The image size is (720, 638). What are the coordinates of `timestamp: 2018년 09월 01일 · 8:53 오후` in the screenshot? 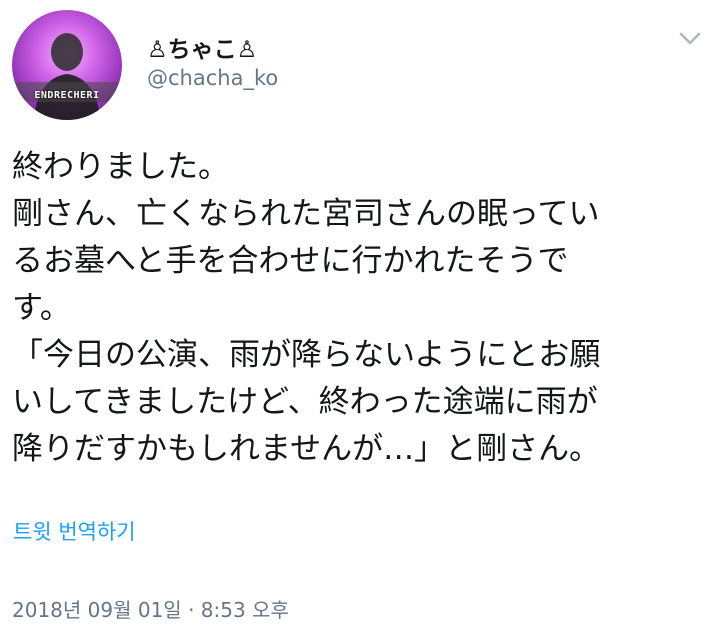 It's located at (150, 608).